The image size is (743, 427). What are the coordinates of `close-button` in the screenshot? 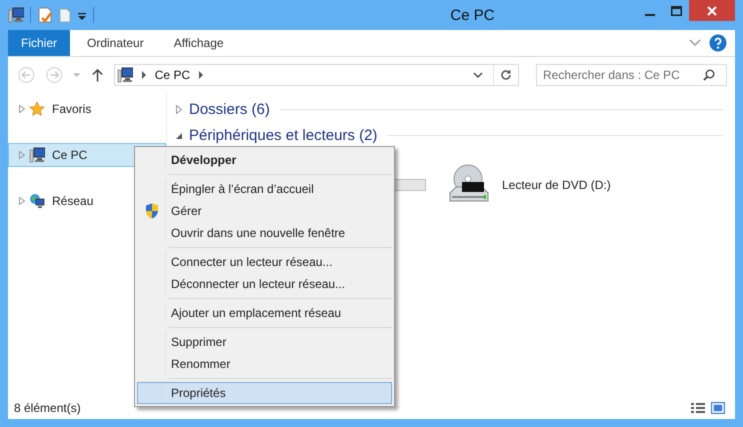 It's located at (712, 10).